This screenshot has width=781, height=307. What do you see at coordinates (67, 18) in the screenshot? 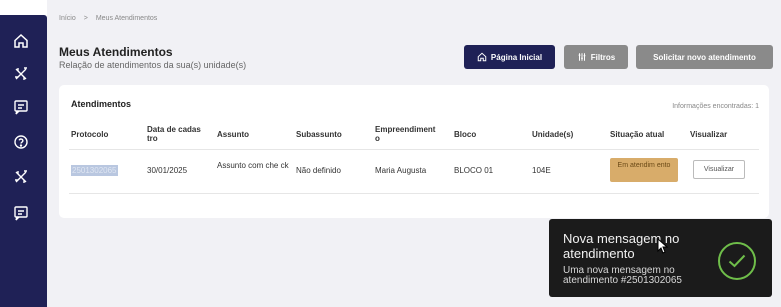
I see `breadcrumb-home: Início` at bounding box center [67, 18].